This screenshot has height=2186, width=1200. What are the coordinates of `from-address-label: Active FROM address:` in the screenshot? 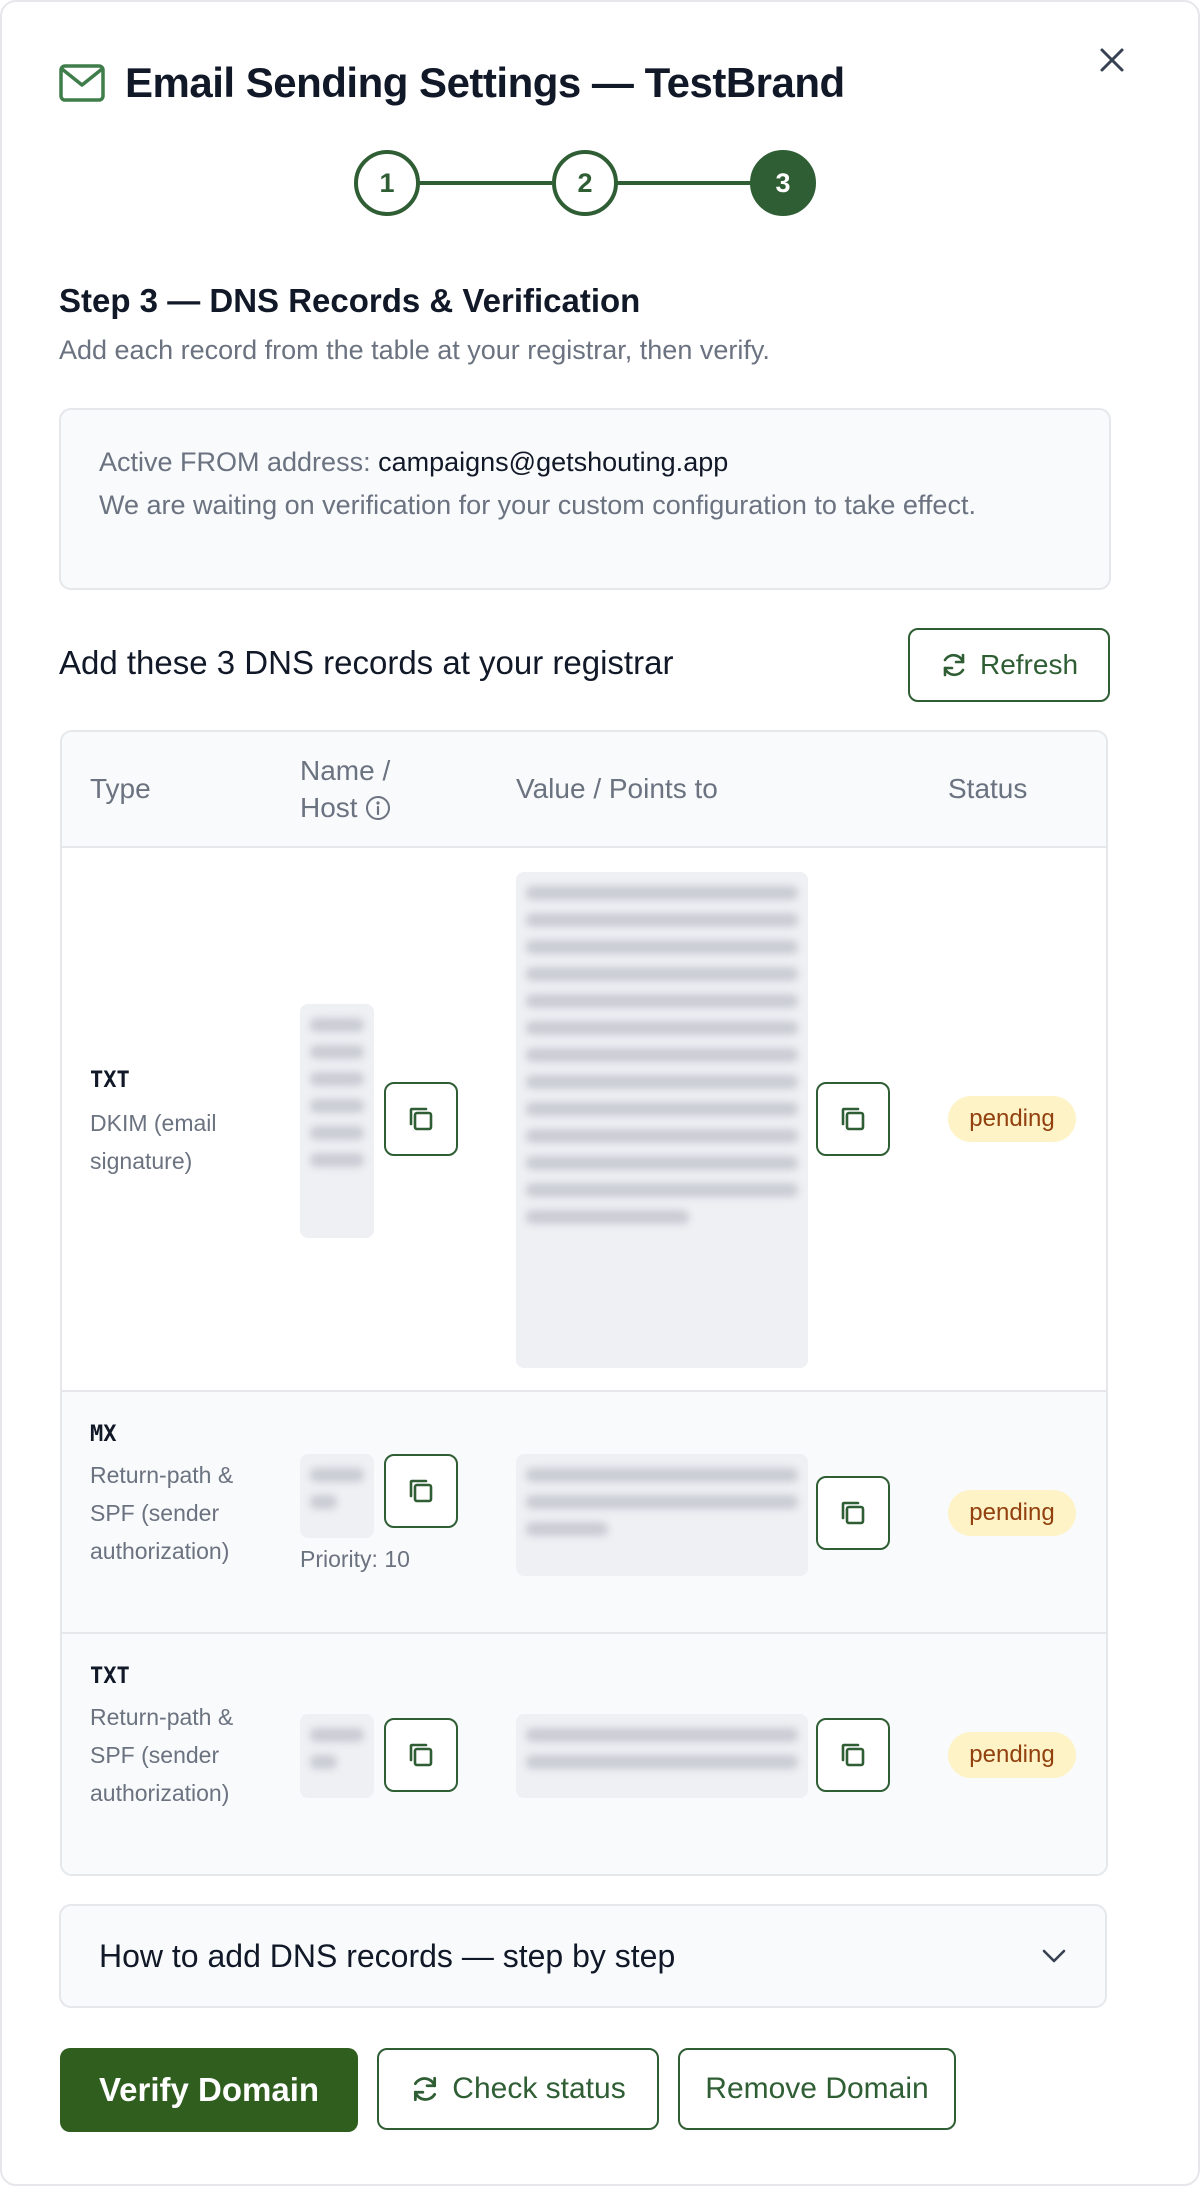 It's located at (235, 462).